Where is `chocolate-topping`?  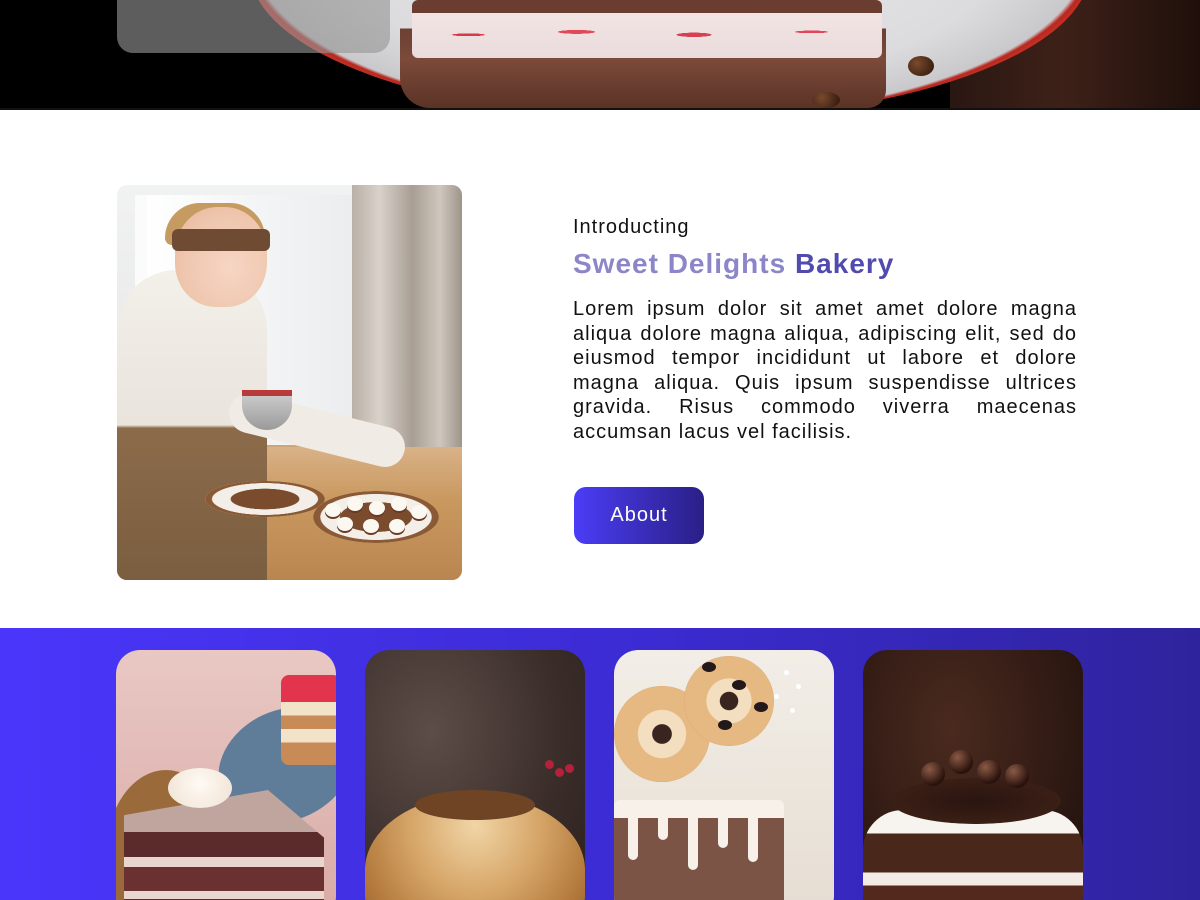 chocolate-topping is located at coordinates (976, 801).